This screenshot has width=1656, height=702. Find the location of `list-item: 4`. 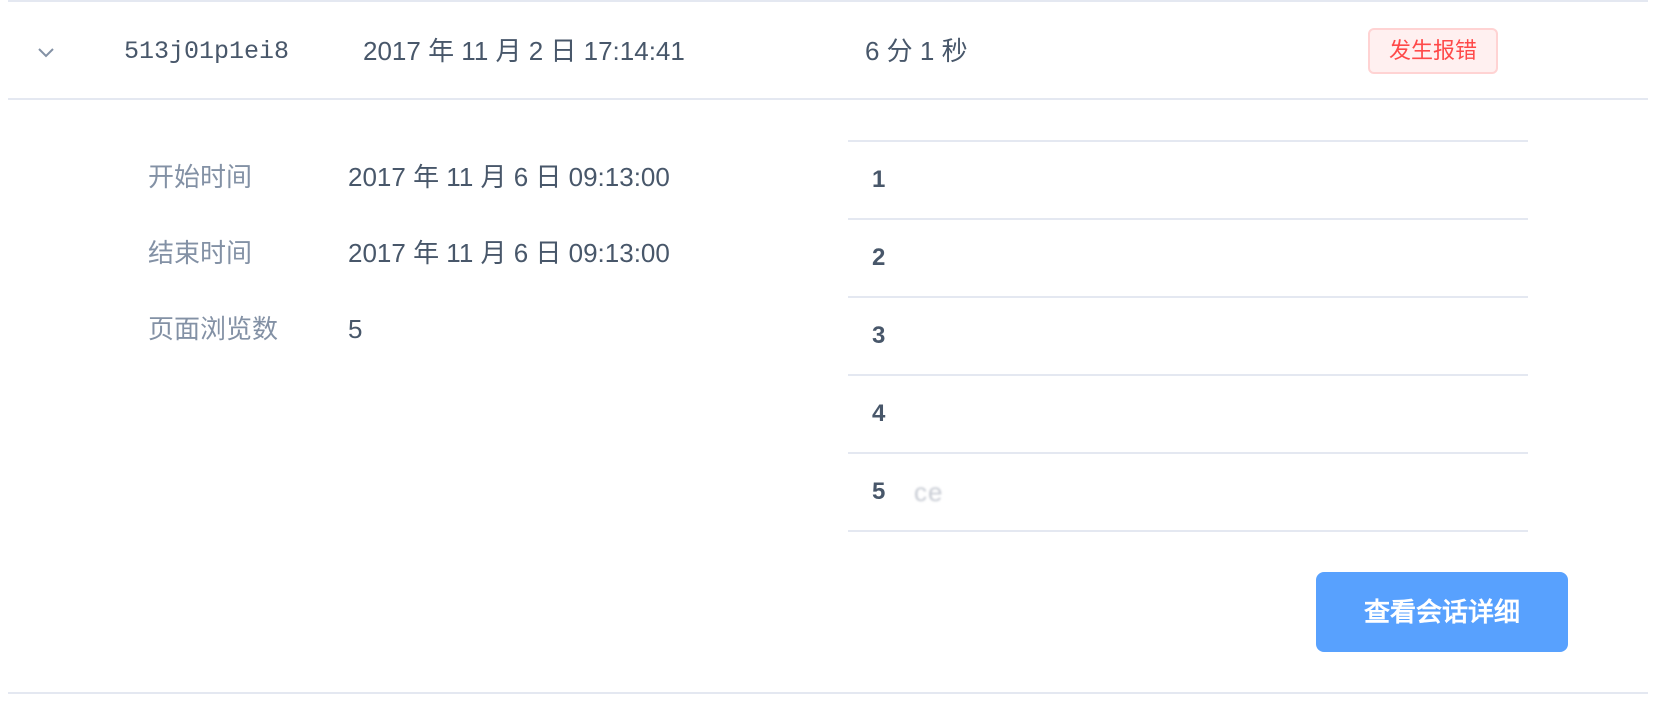

list-item: 4 is located at coordinates (1188, 415).